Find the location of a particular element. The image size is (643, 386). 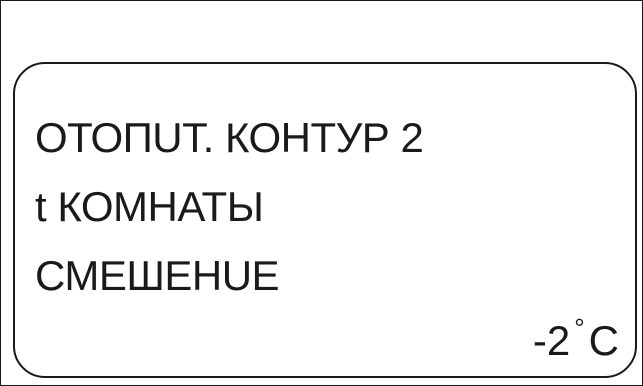

temperature-unit: C is located at coordinates (603, 340).